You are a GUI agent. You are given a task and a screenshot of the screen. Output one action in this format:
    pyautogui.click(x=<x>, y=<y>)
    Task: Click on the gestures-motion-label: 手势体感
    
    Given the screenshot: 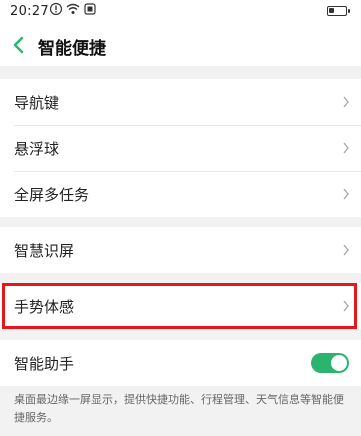 What is the action you would take?
    pyautogui.click(x=44, y=307)
    